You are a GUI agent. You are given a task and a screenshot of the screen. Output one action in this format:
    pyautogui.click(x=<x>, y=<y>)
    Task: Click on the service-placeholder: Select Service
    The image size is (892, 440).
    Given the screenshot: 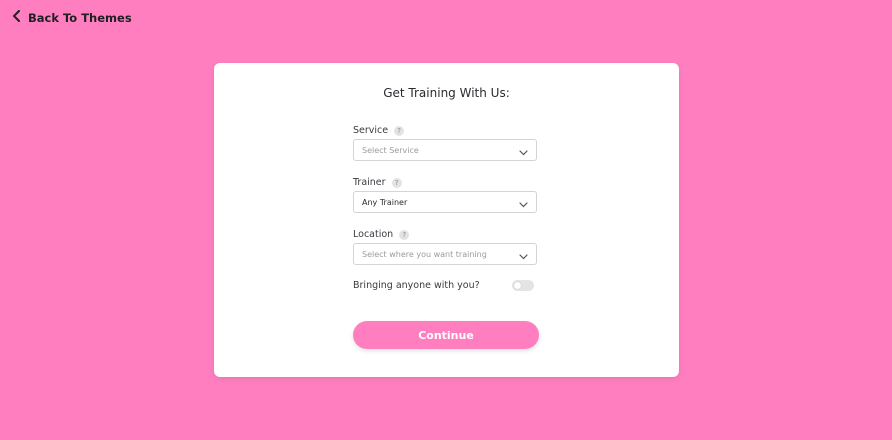 What is the action you would take?
    pyautogui.click(x=390, y=150)
    